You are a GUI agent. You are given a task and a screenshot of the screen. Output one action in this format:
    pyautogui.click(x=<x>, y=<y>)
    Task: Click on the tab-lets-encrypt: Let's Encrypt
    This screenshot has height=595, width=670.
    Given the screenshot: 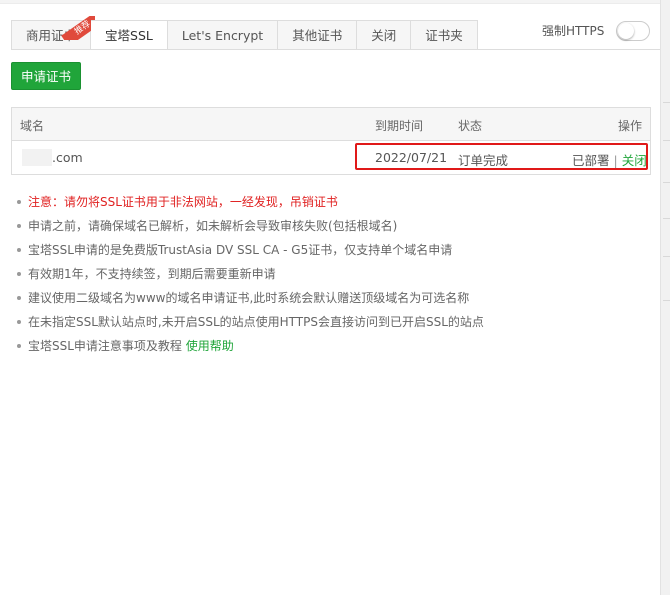 What is the action you would take?
    pyautogui.click(x=223, y=35)
    